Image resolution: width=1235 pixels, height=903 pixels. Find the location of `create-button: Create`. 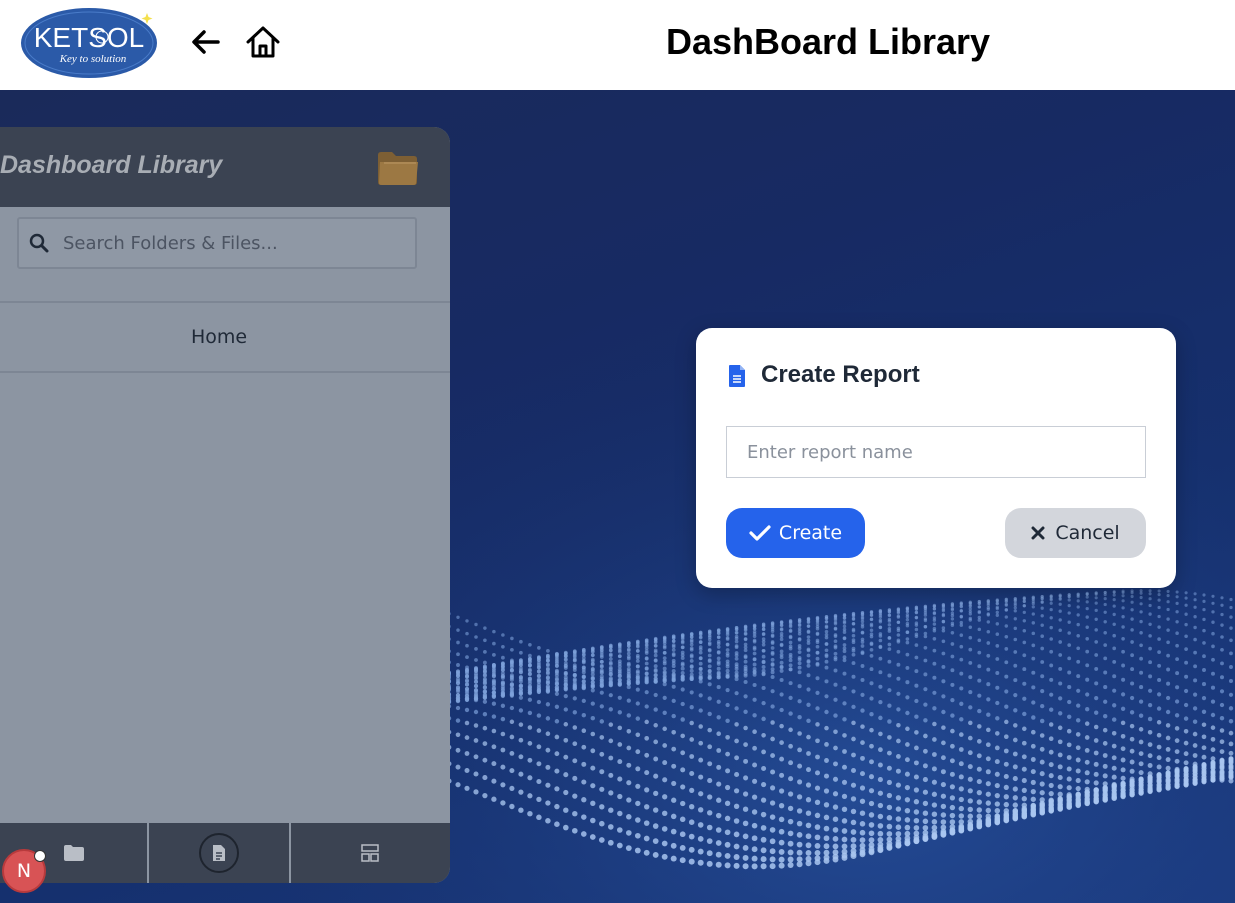

create-button: Create is located at coordinates (795, 533).